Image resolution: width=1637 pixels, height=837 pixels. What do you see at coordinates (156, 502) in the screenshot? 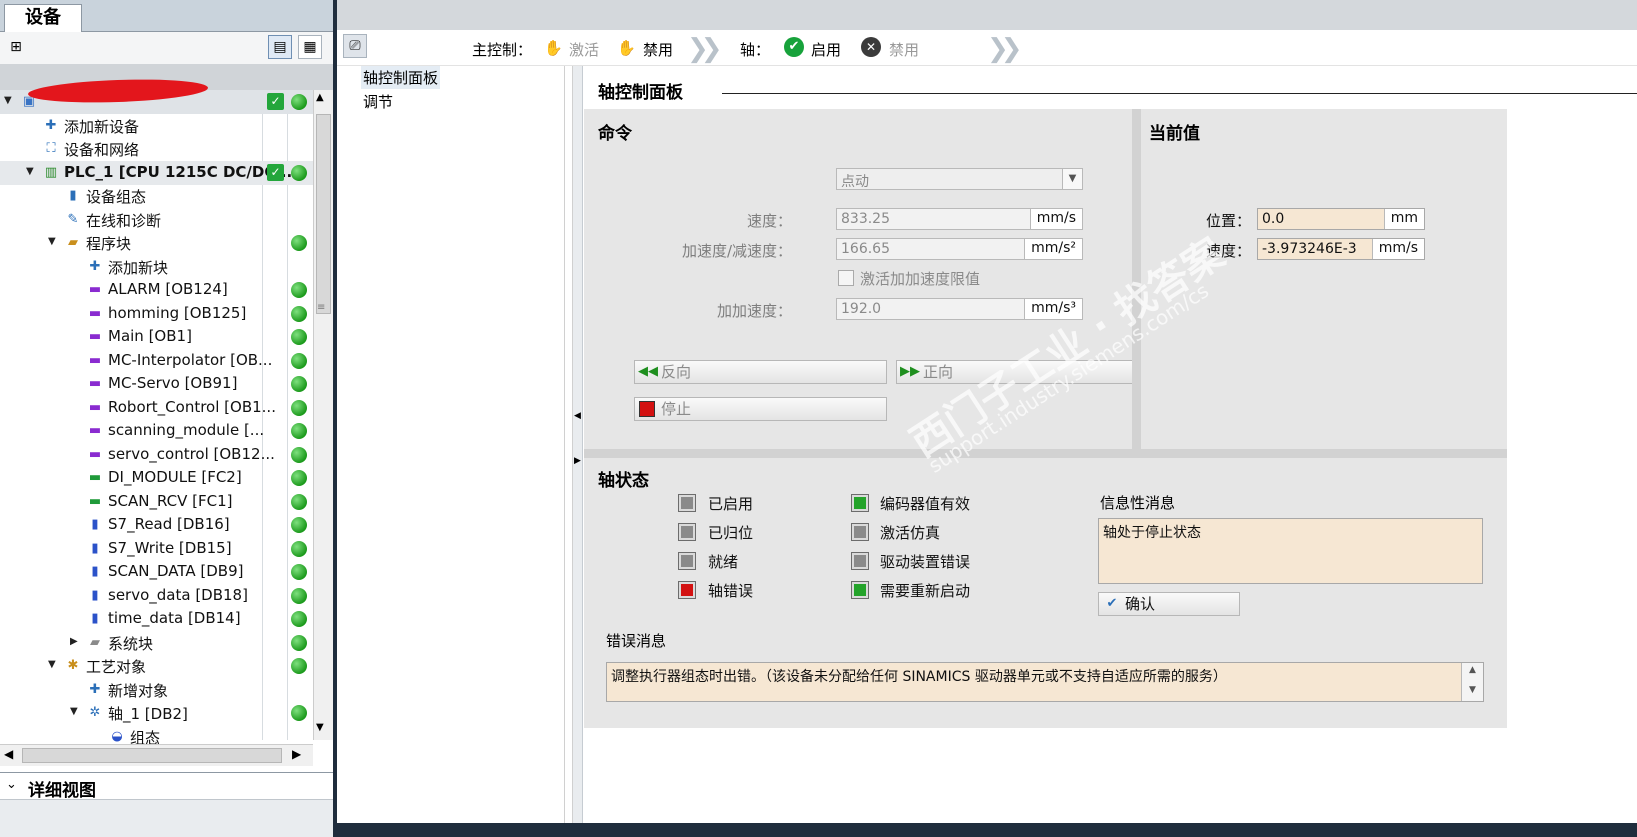
I see `tree-item: ▬ SCAN_RCV [FC1]` at bounding box center [156, 502].